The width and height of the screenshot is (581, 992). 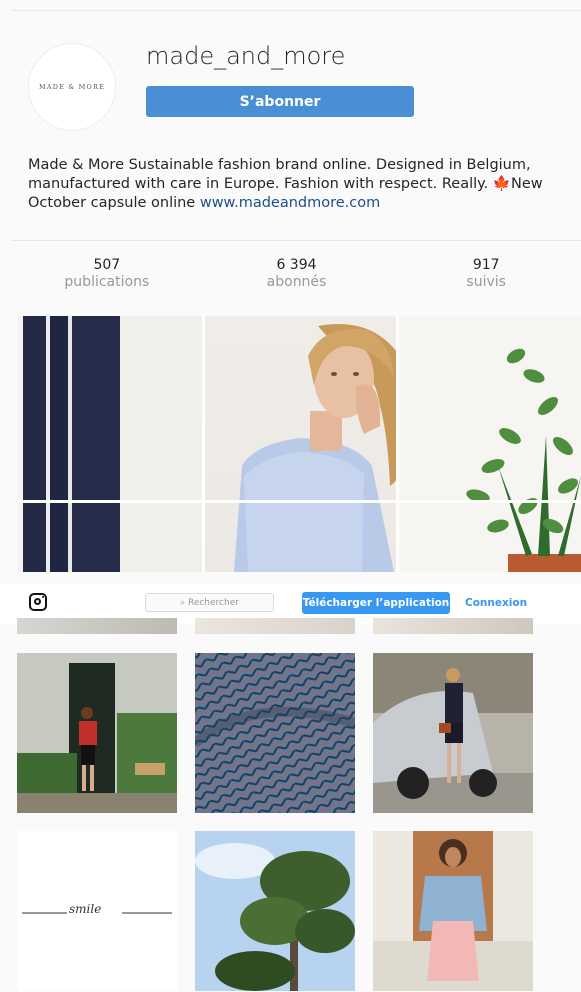 What do you see at coordinates (280, 101) in the screenshot?
I see `follow-button: S’abonner` at bounding box center [280, 101].